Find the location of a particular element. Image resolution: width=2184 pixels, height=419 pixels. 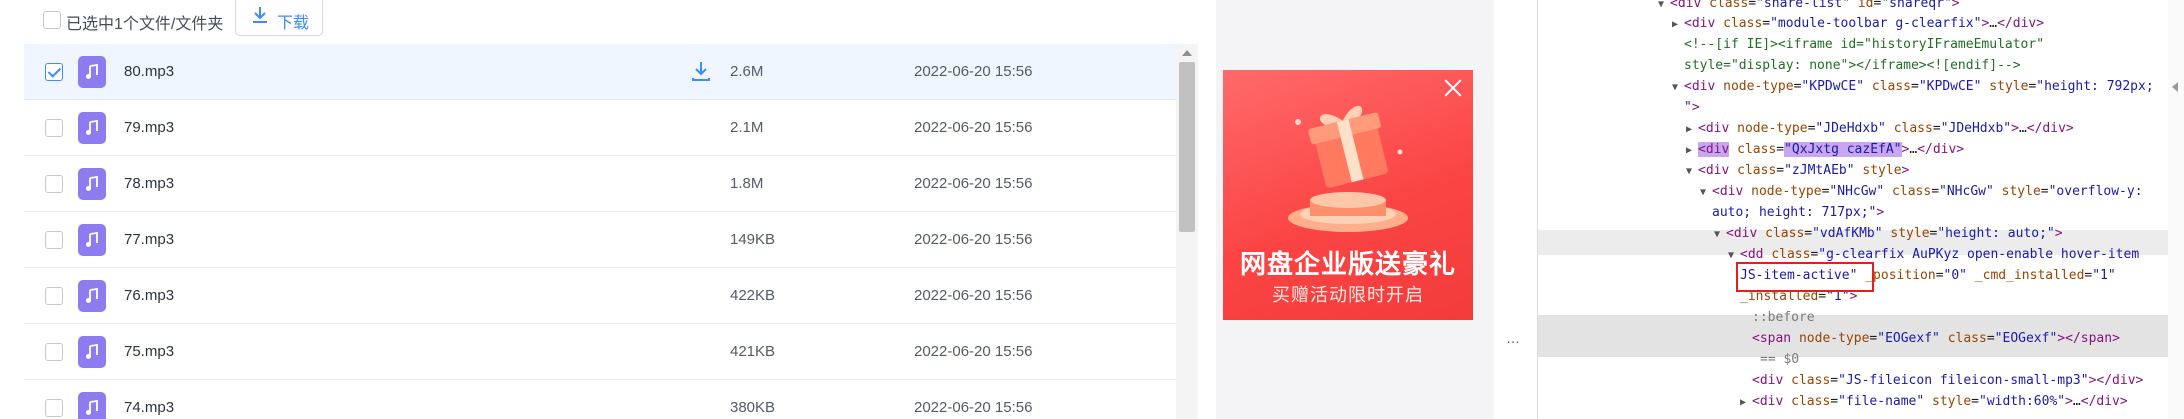

download-button-label: 下载 is located at coordinates (293, 23).